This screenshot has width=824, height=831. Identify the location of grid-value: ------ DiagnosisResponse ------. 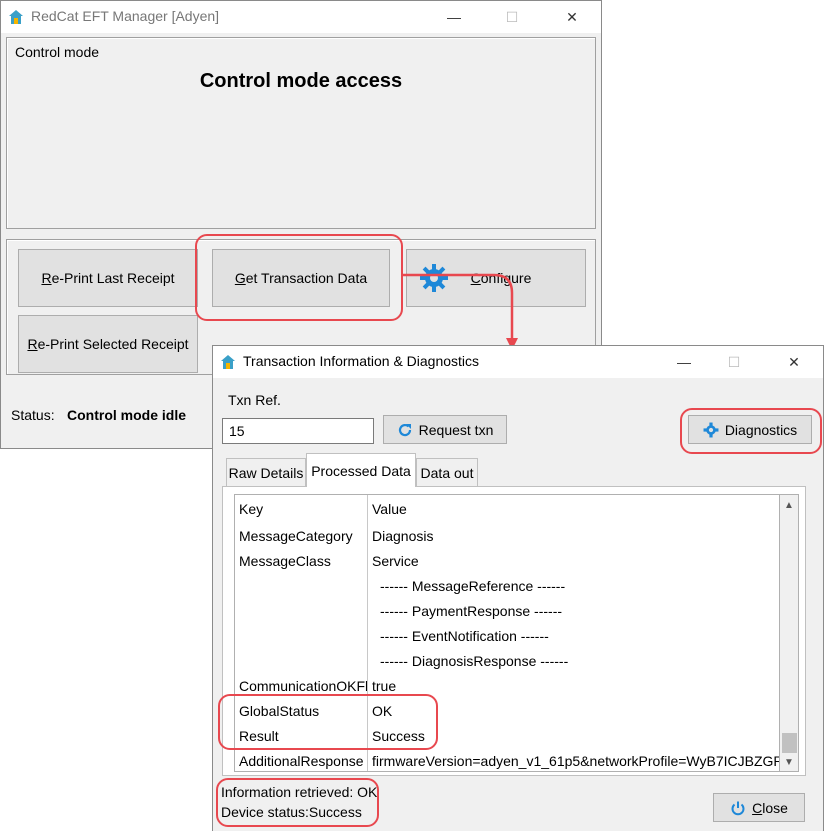
(474, 661).